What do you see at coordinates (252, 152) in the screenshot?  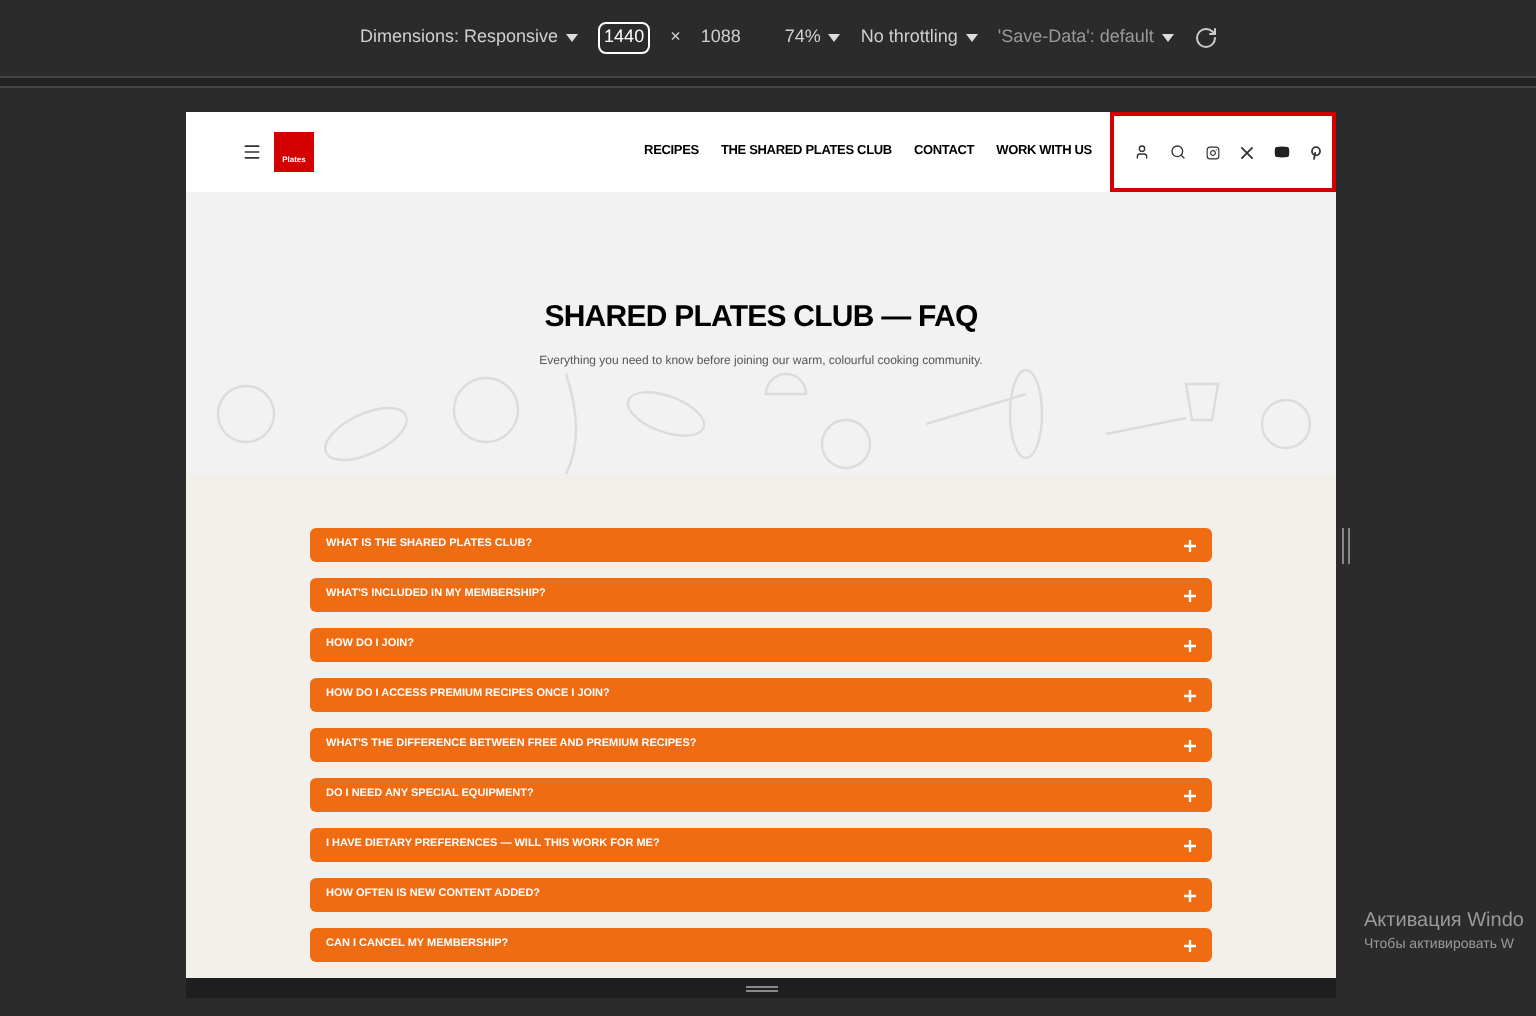 I see `menu-icon` at bounding box center [252, 152].